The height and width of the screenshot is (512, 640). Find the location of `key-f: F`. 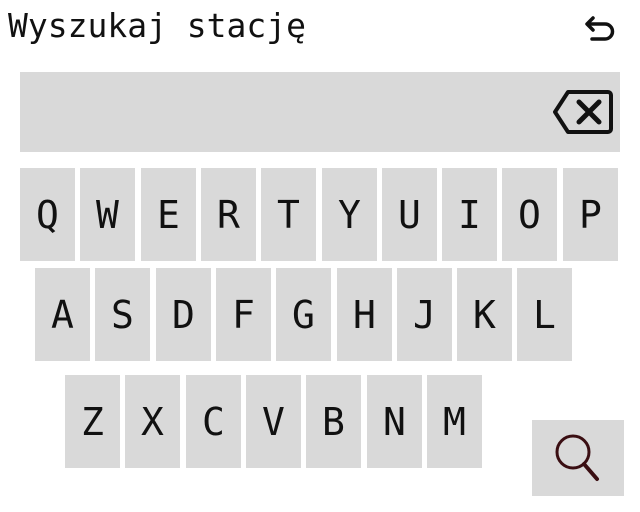

key-f: F is located at coordinates (243, 314).